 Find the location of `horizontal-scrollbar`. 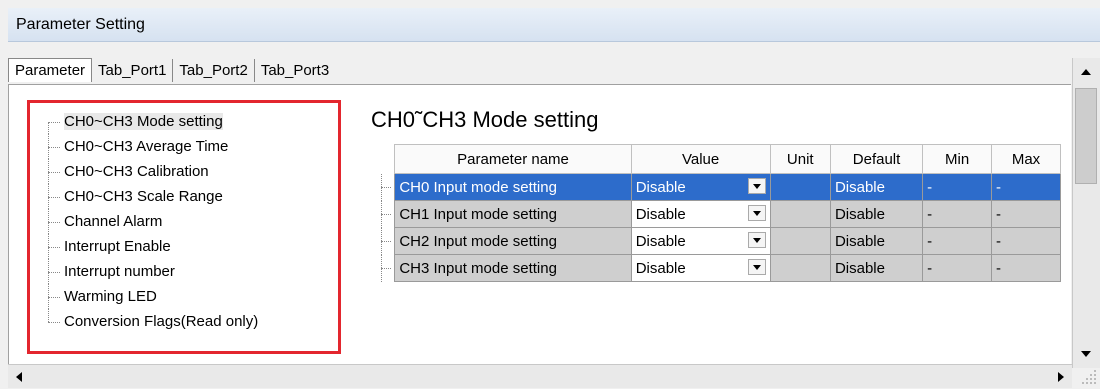

horizontal-scrollbar is located at coordinates (540, 376).